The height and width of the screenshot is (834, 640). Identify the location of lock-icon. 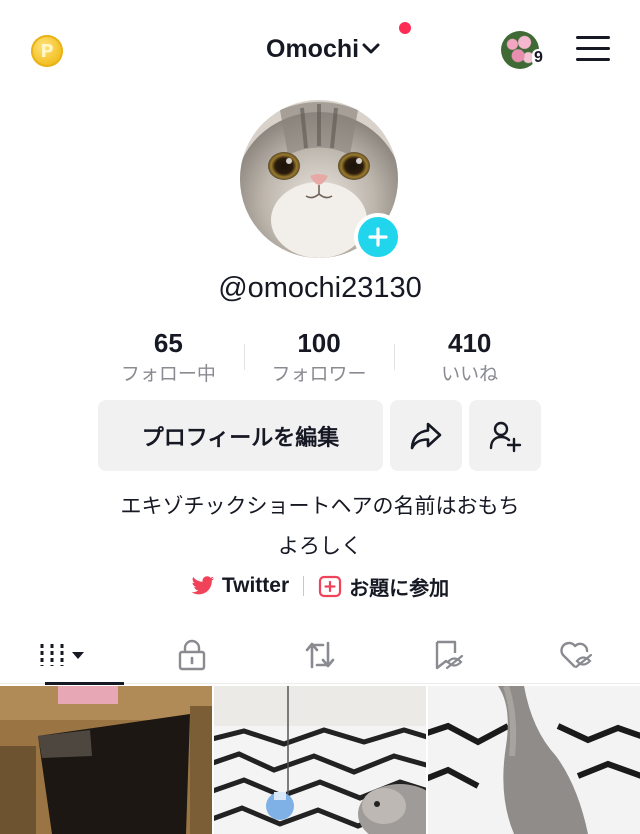
(192, 655).